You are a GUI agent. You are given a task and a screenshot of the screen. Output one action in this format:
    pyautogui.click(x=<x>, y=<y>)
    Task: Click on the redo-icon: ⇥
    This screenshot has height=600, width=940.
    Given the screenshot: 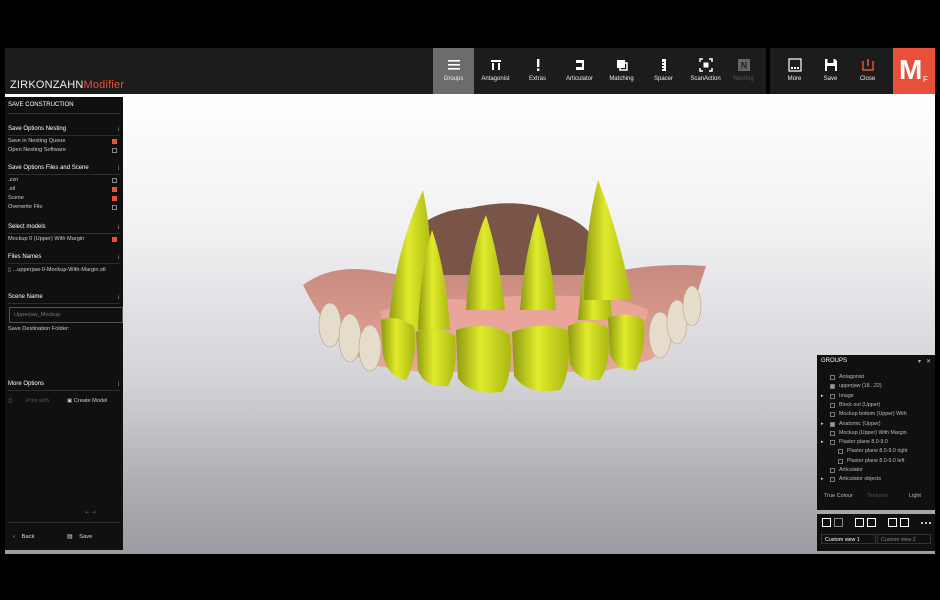 What is the action you would take?
    pyautogui.click(x=93, y=513)
    